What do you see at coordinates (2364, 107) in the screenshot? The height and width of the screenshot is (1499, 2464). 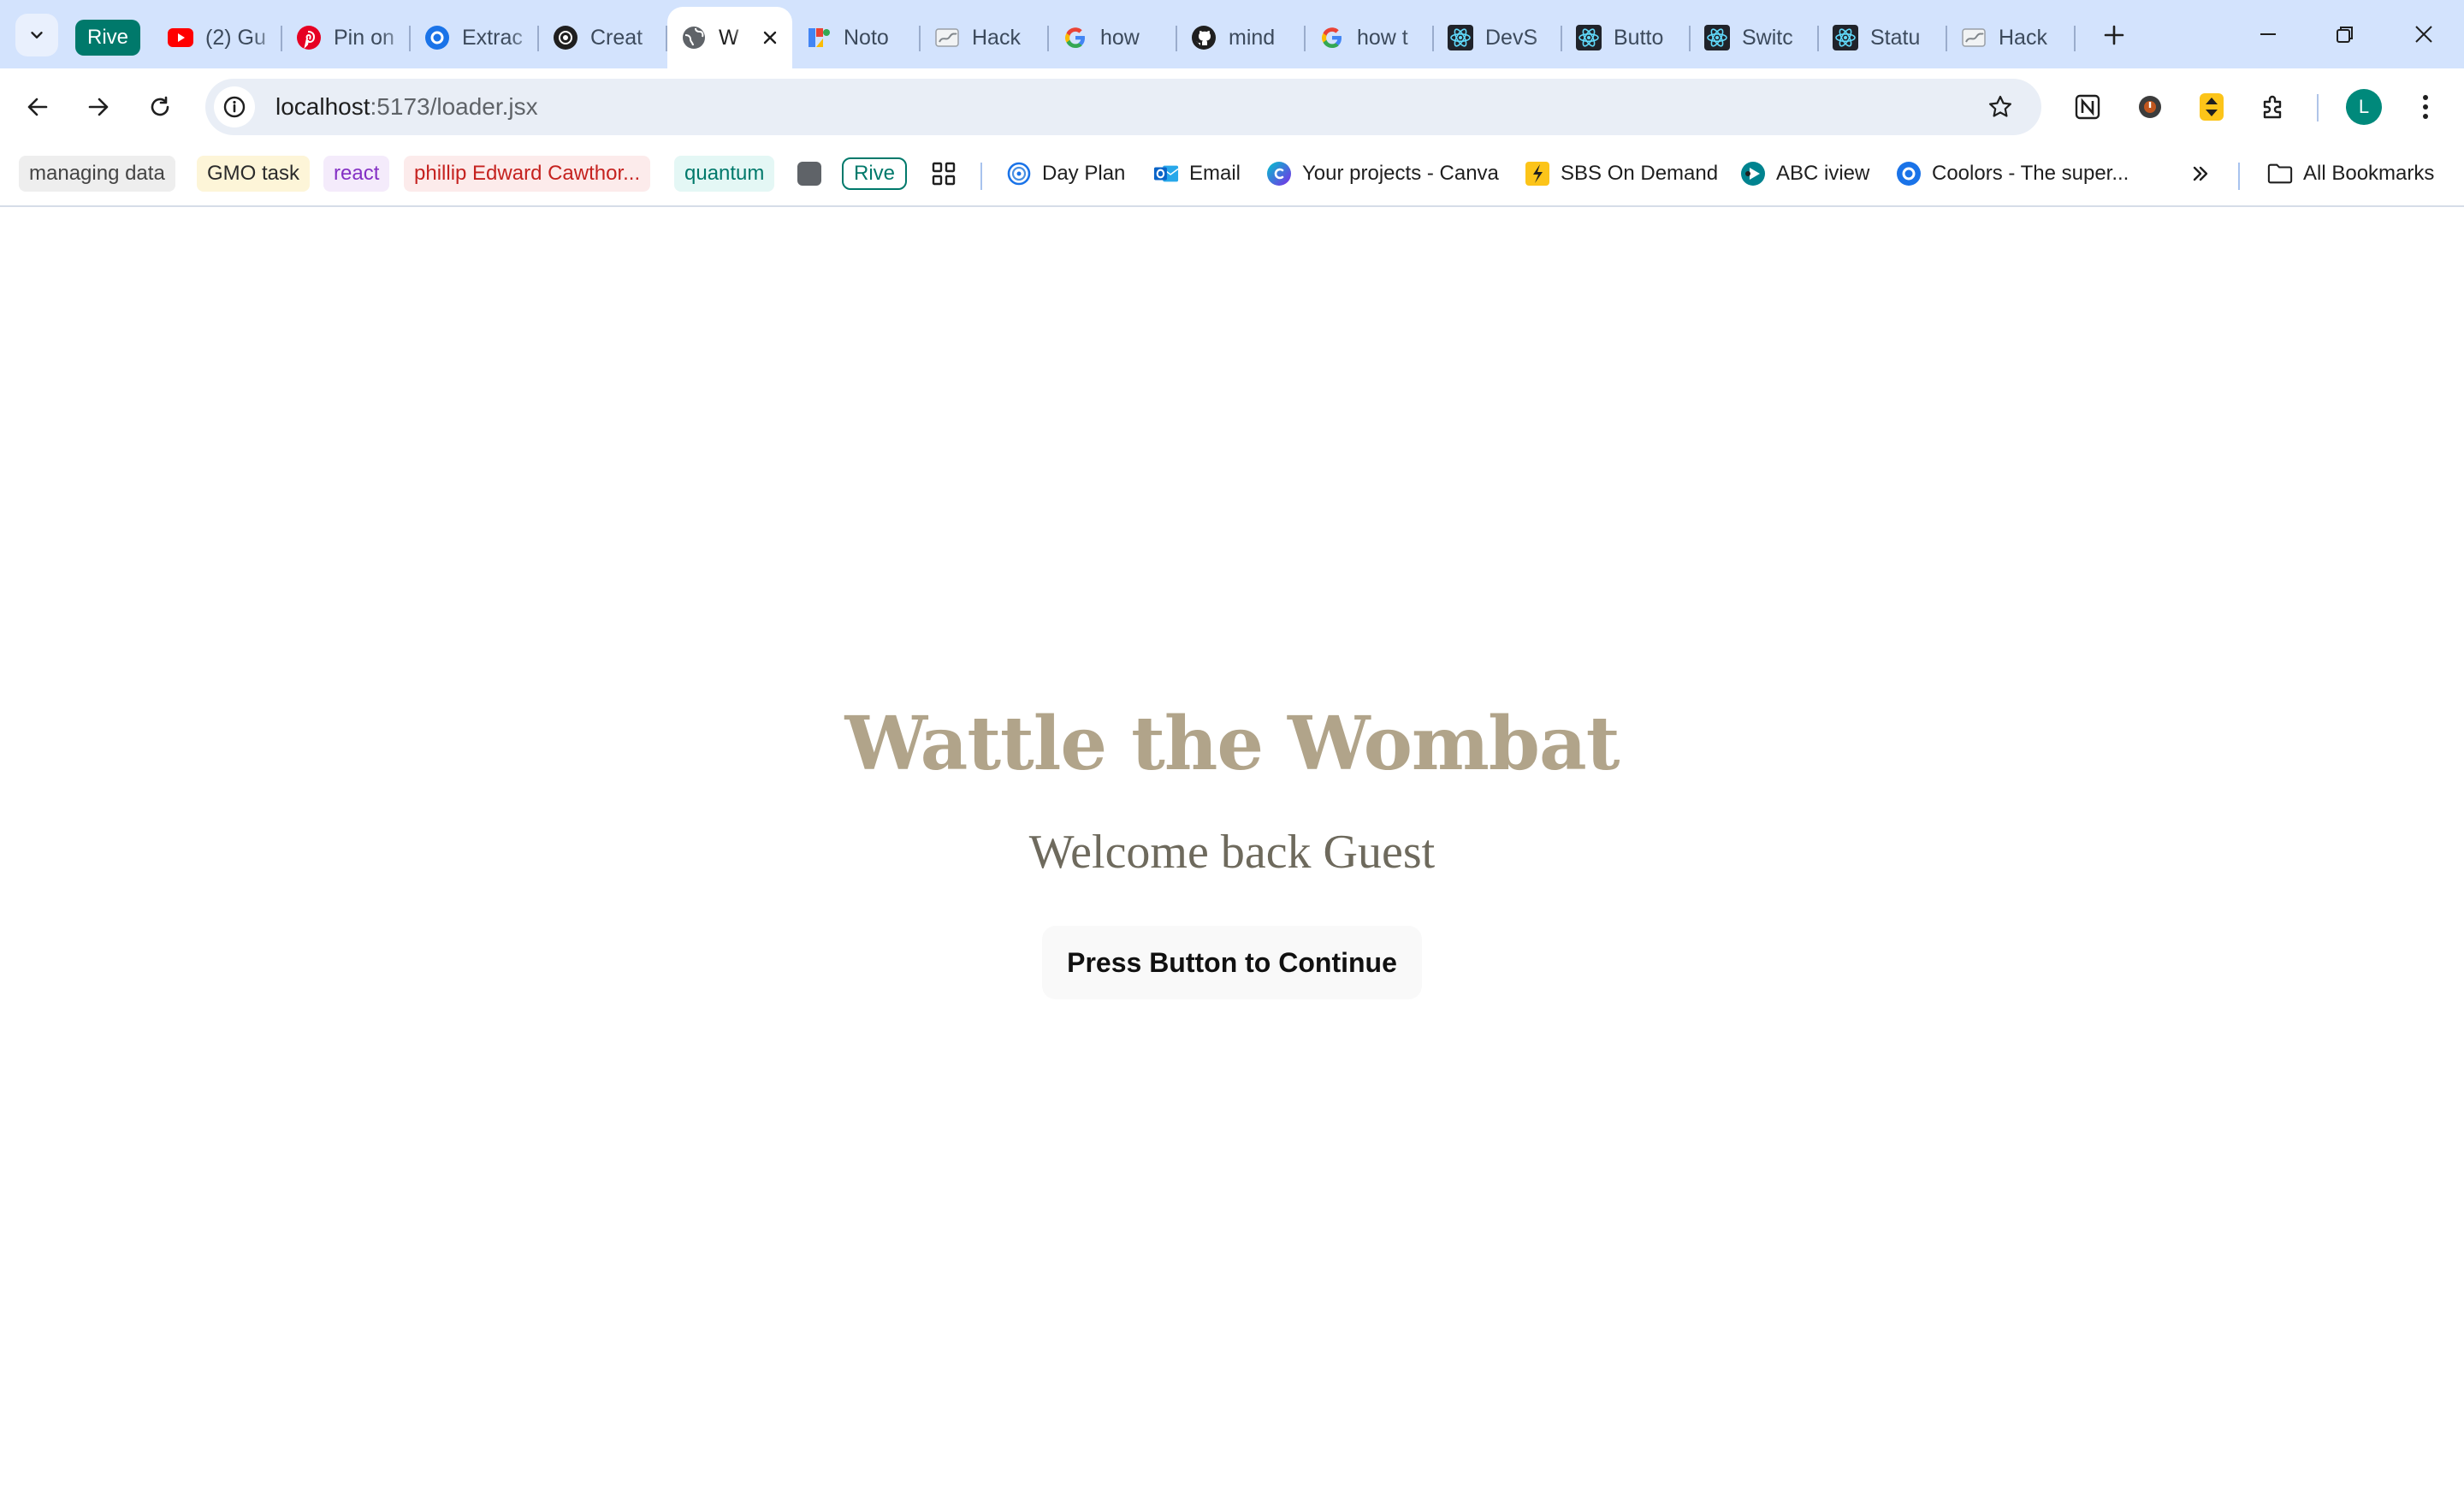 I see `profile-avatar: L` at bounding box center [2364, 107].